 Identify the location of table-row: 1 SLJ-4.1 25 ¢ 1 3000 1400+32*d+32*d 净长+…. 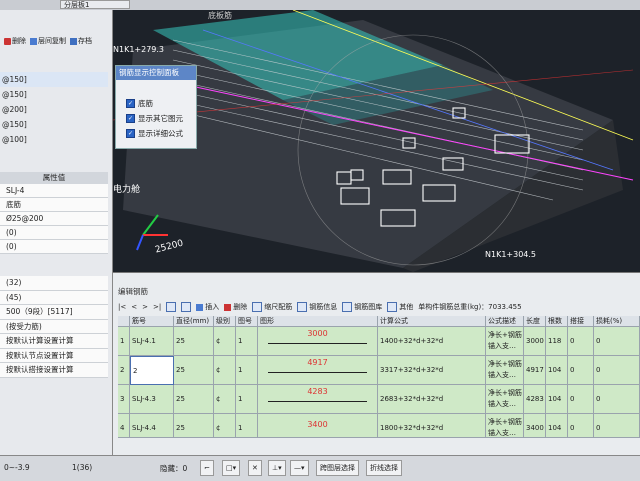
(379, 341).